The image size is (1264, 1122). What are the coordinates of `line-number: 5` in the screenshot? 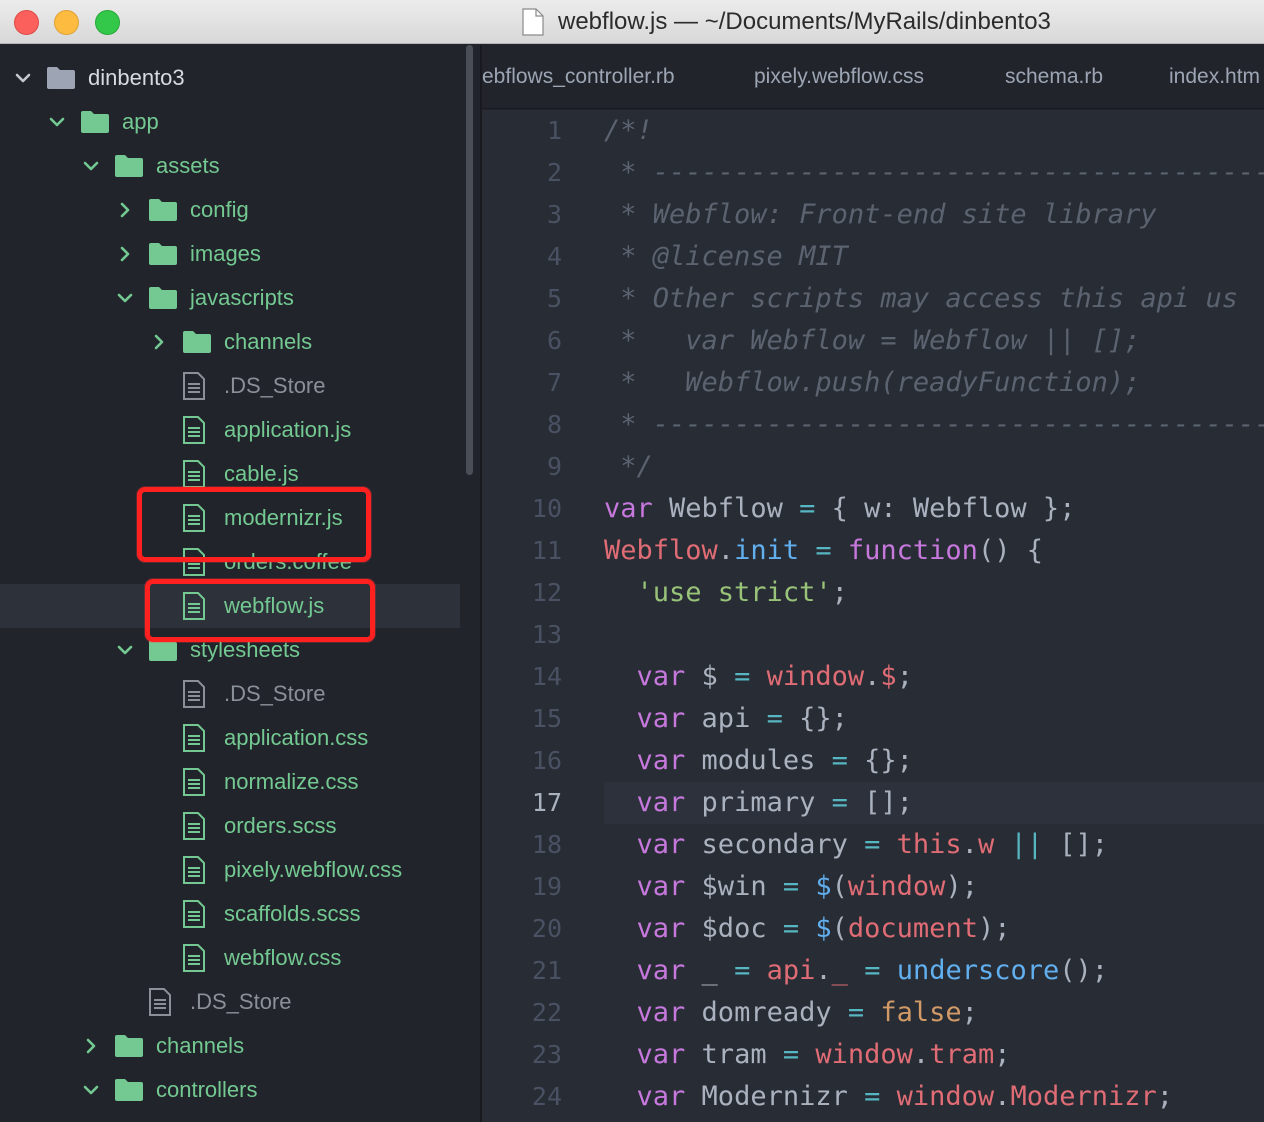 It's located at (554, 298).